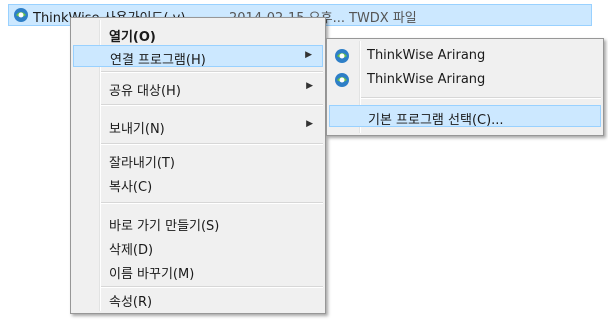 The image size is (608, 331). Describe the element at coordinates (198, 271) in the screenshot. I see `menu-item-rename: 이름 바꾸기(M)` at that location.